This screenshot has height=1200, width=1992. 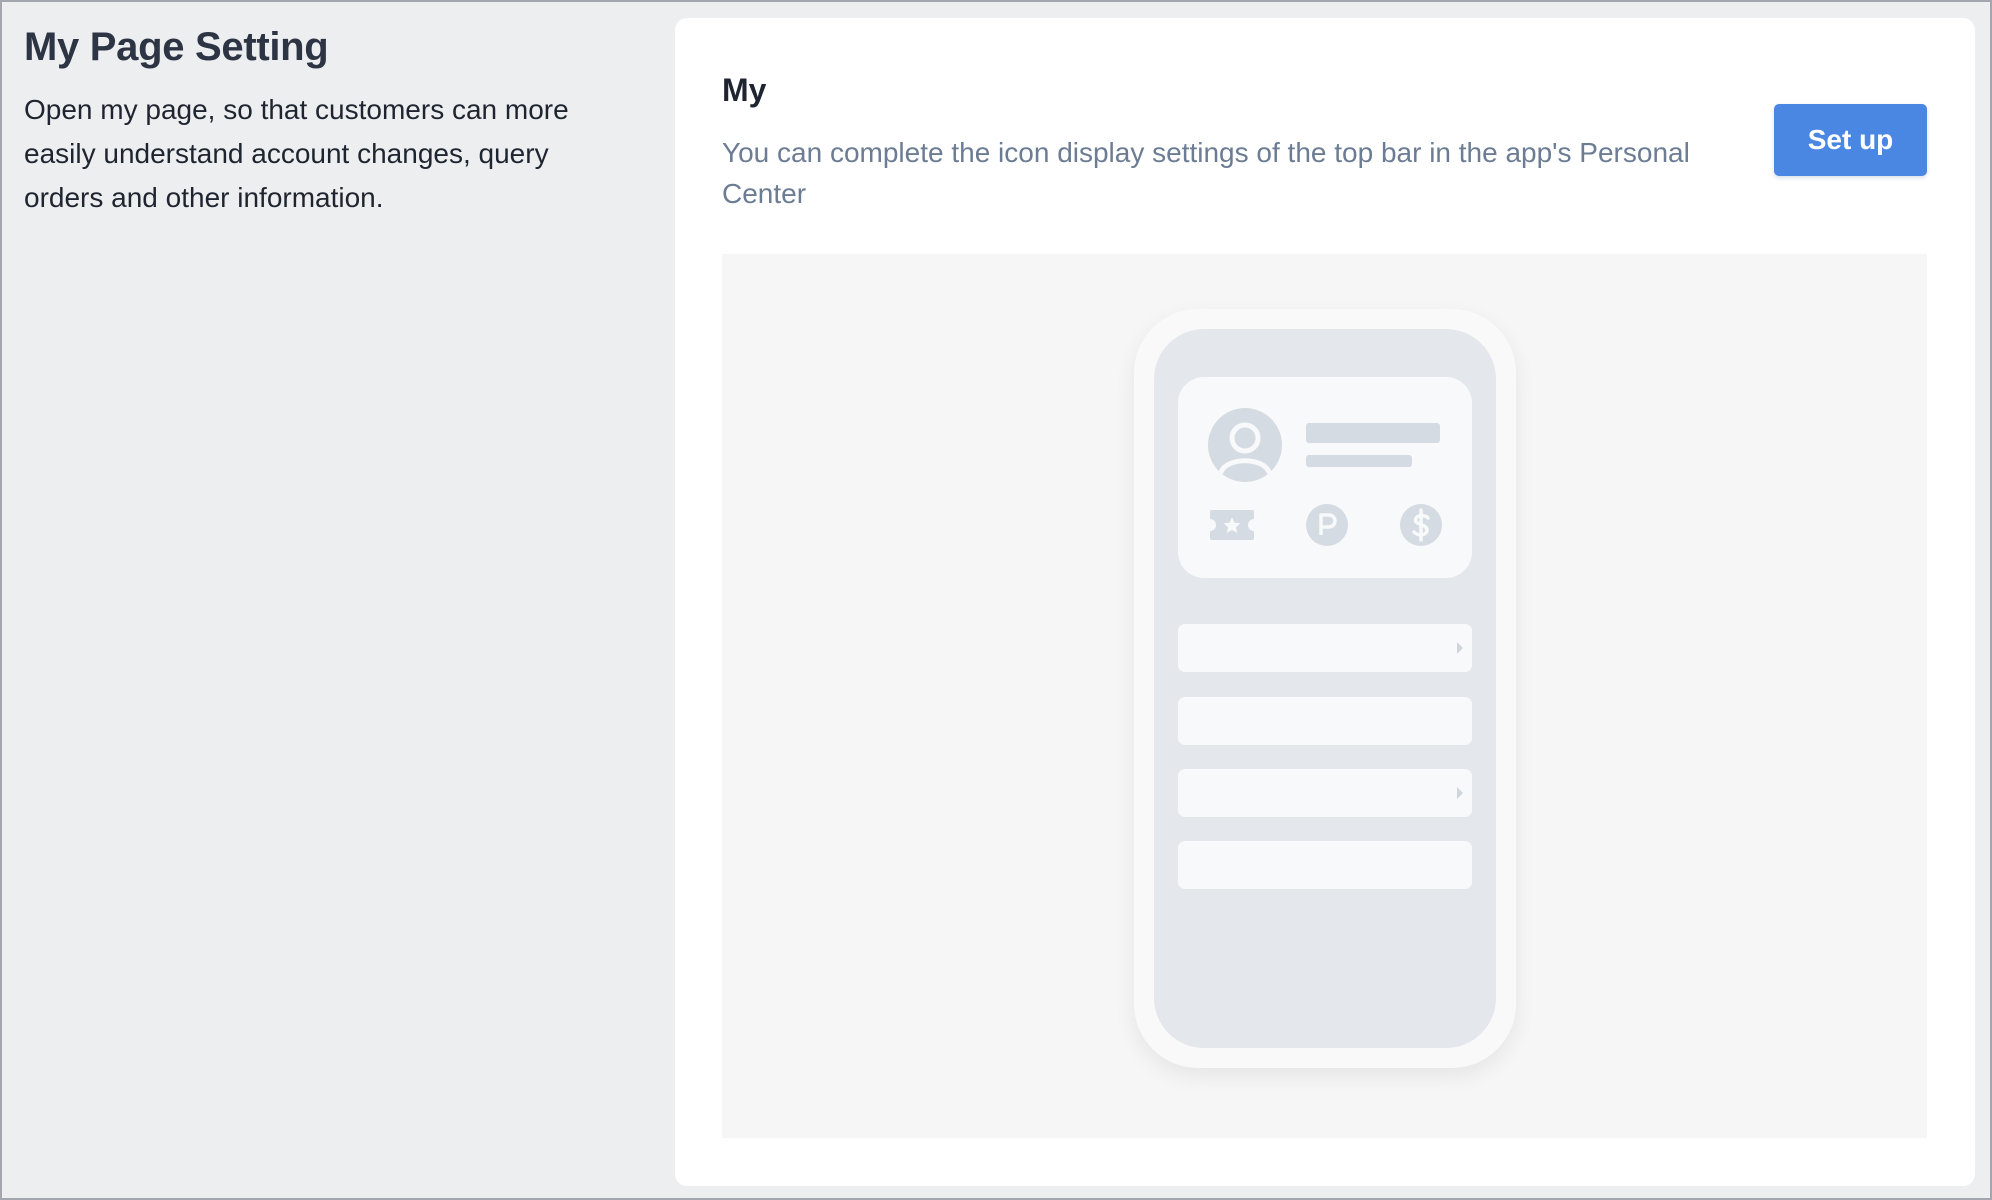 What do you see at coordinates (1325, 477) in the screenshot?
I see `profile-card` at bounding box center [1325, 477].